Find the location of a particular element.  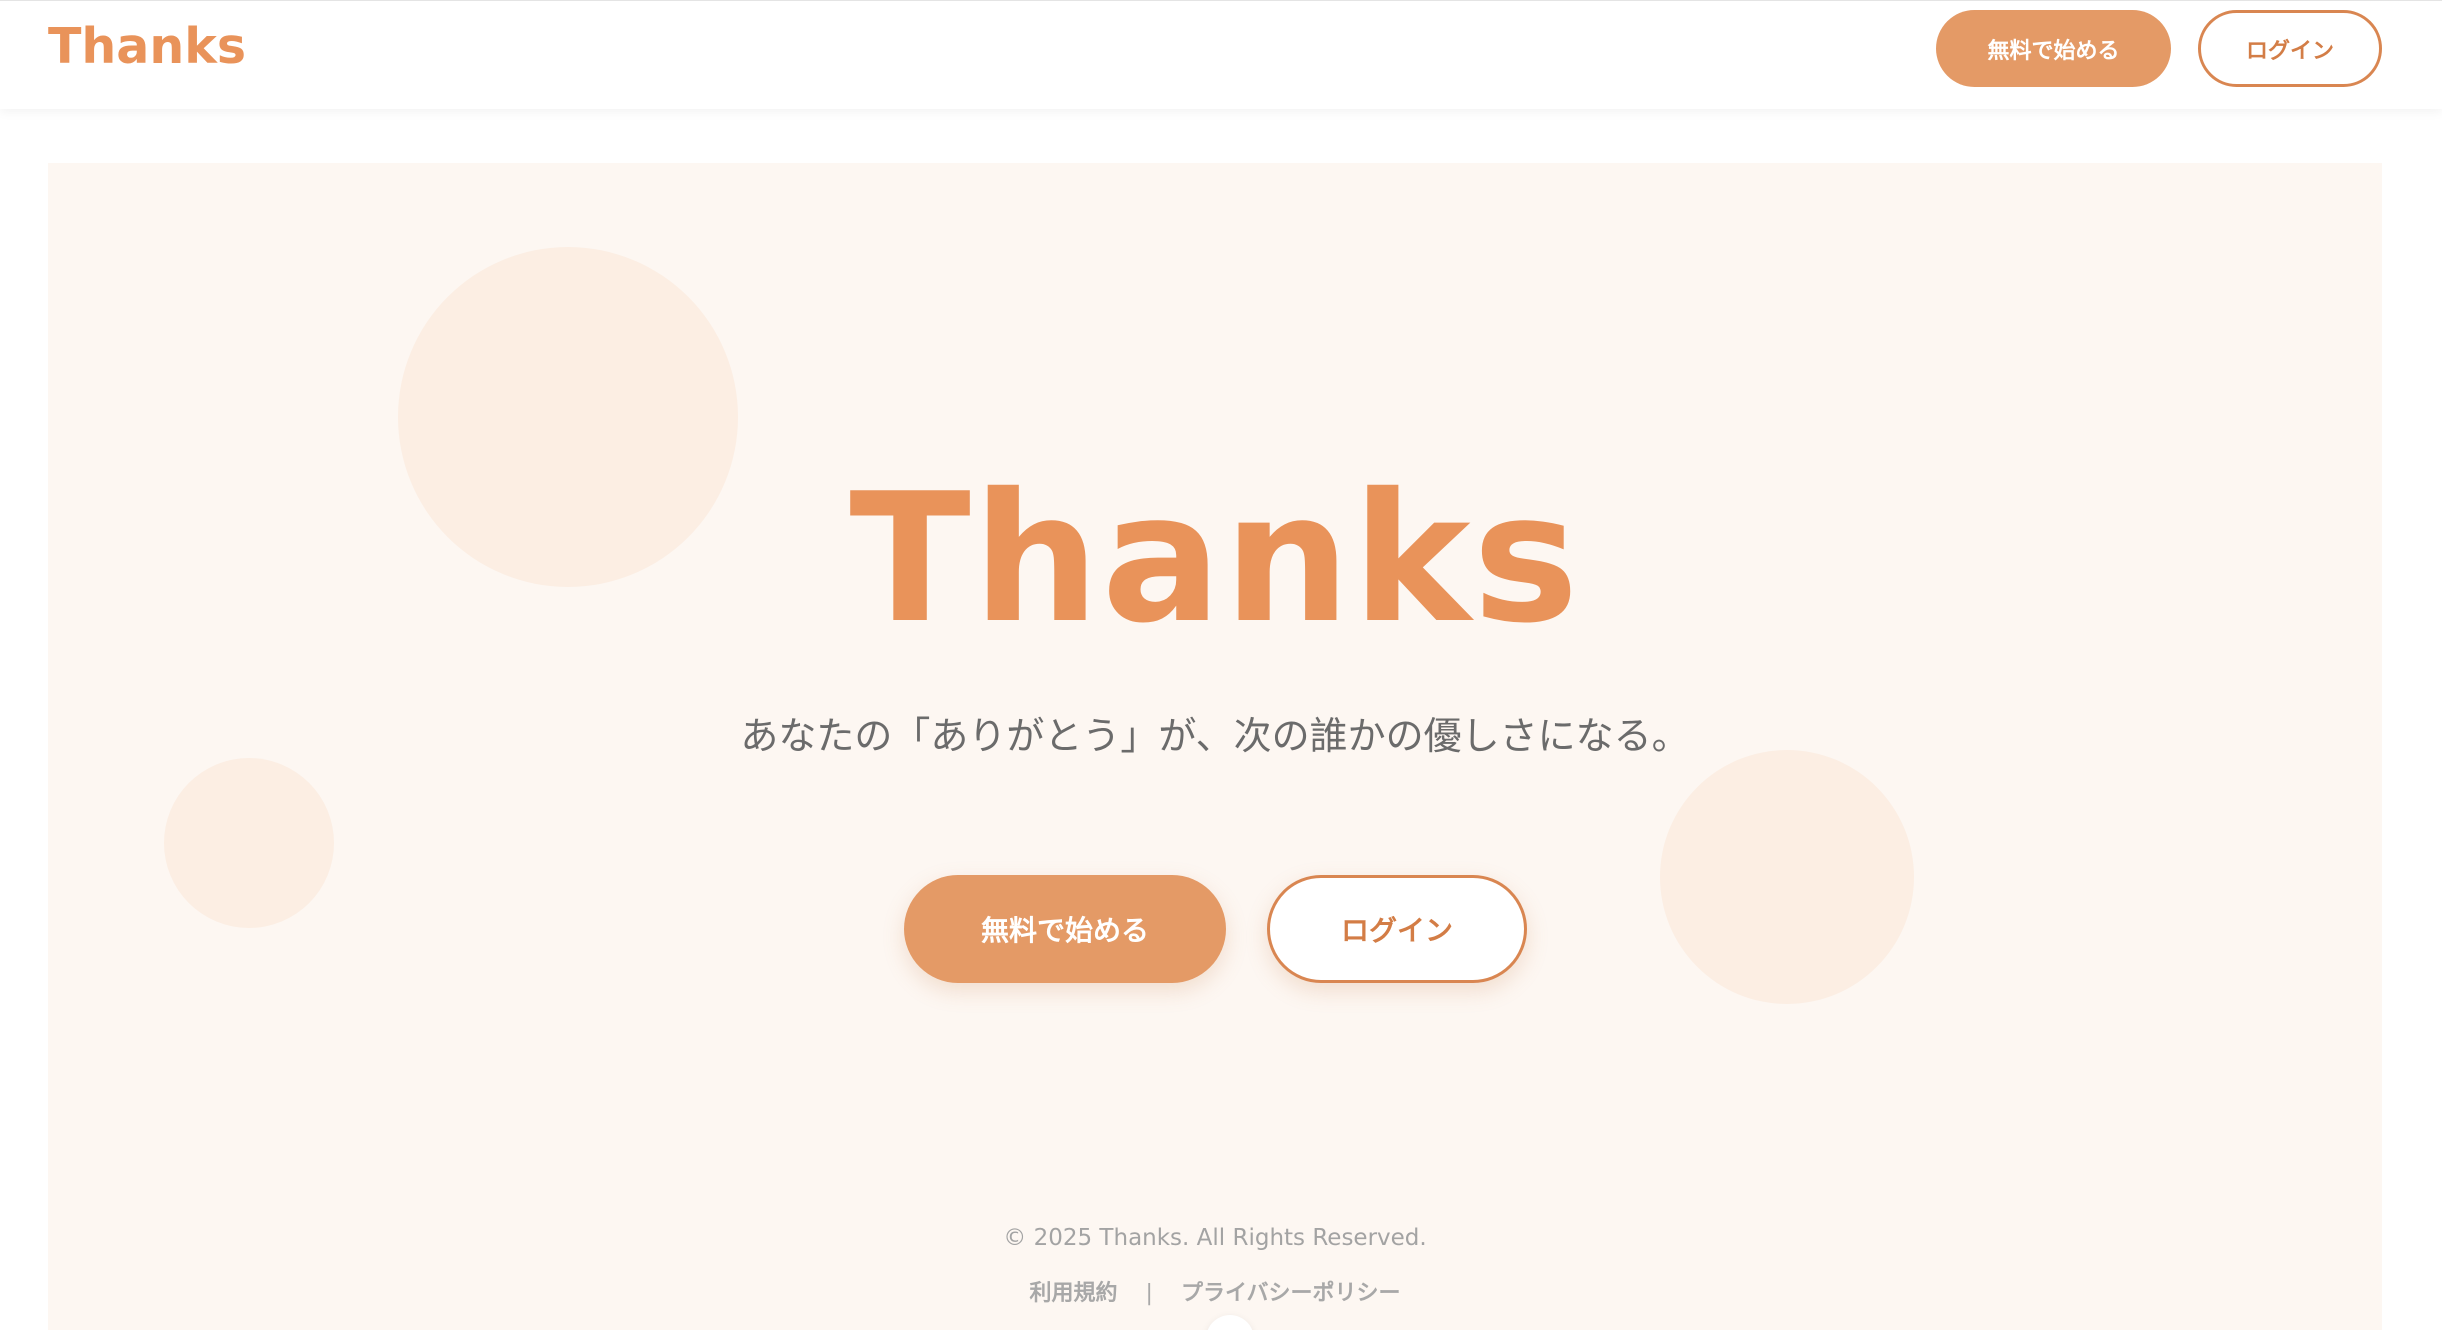

terms-link: 利用規約 is located at coordinates (1074, 1294).